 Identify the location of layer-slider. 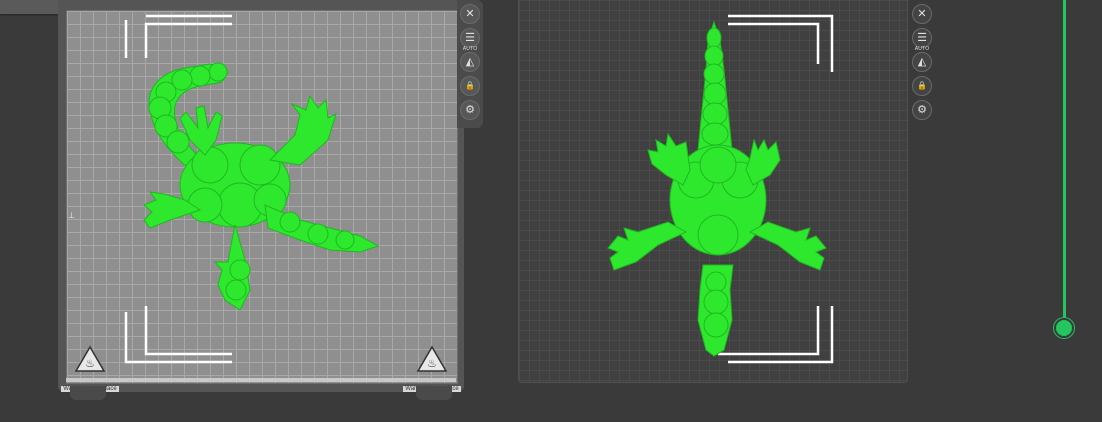
(1065, 170).